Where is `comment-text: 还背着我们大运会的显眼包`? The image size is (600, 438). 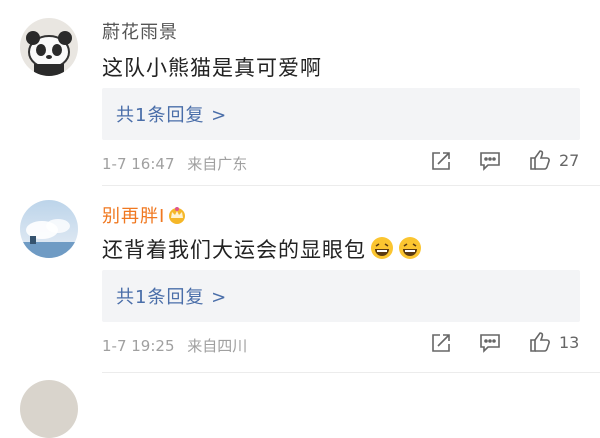 comment-text: 还背着我们大运会的显眼包 is located at coordinates (262, 249).